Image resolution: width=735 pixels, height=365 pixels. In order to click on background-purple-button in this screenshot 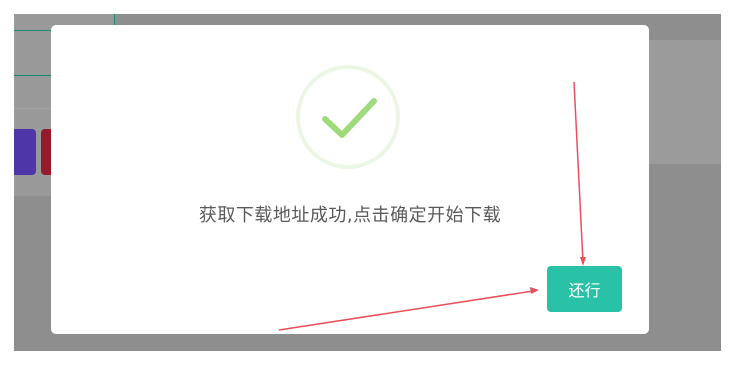, I will do `click(25, 152)`.